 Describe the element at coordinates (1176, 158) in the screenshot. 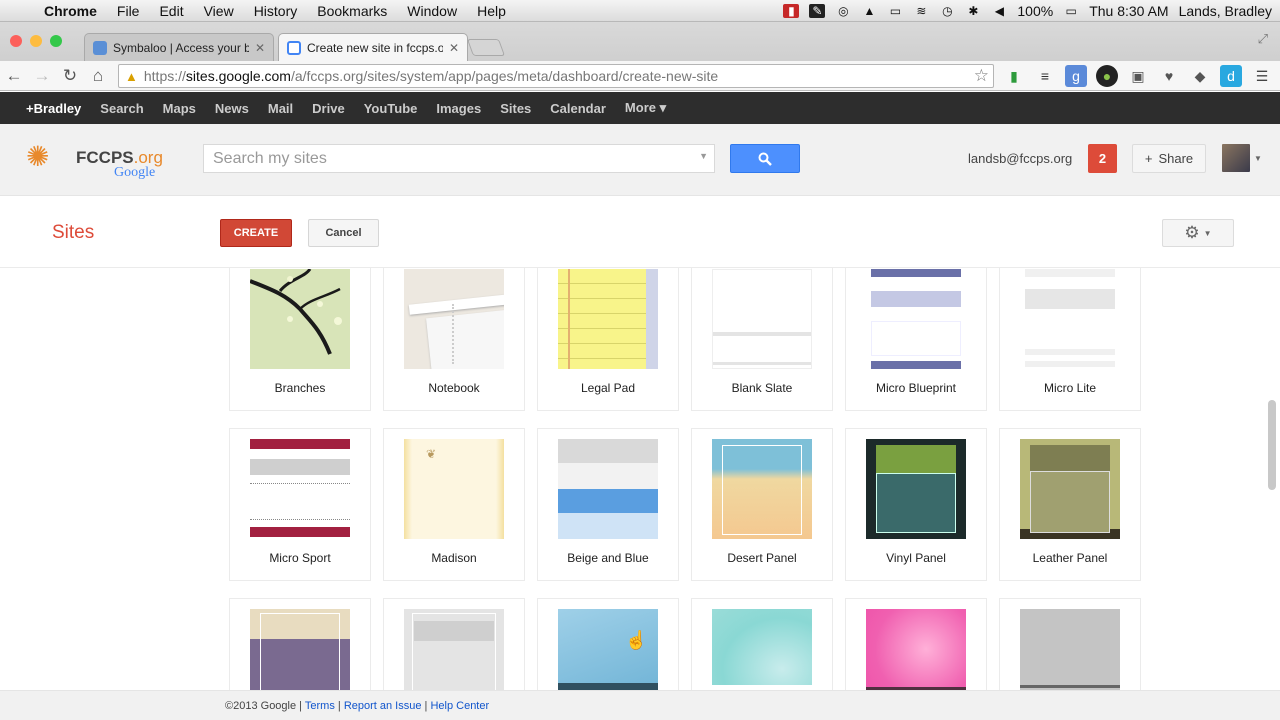

I see `share-label: Share` at that location.